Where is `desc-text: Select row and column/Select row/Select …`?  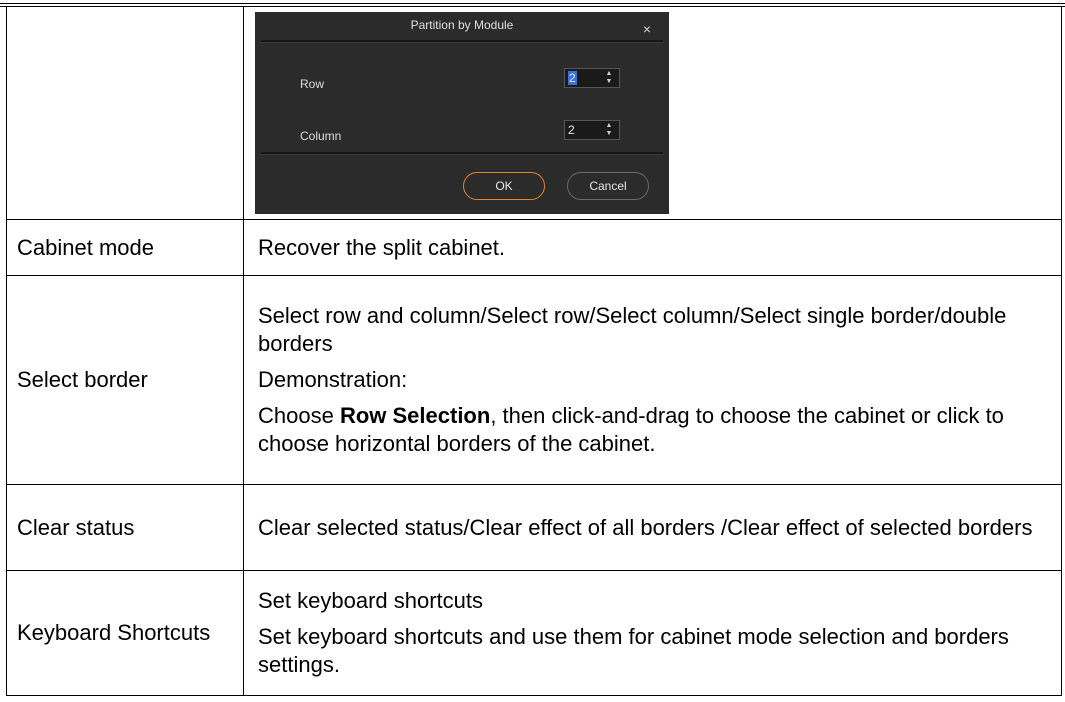
desc-text: Select row and column/Select row/Select … is located at coordinates (632, 329).